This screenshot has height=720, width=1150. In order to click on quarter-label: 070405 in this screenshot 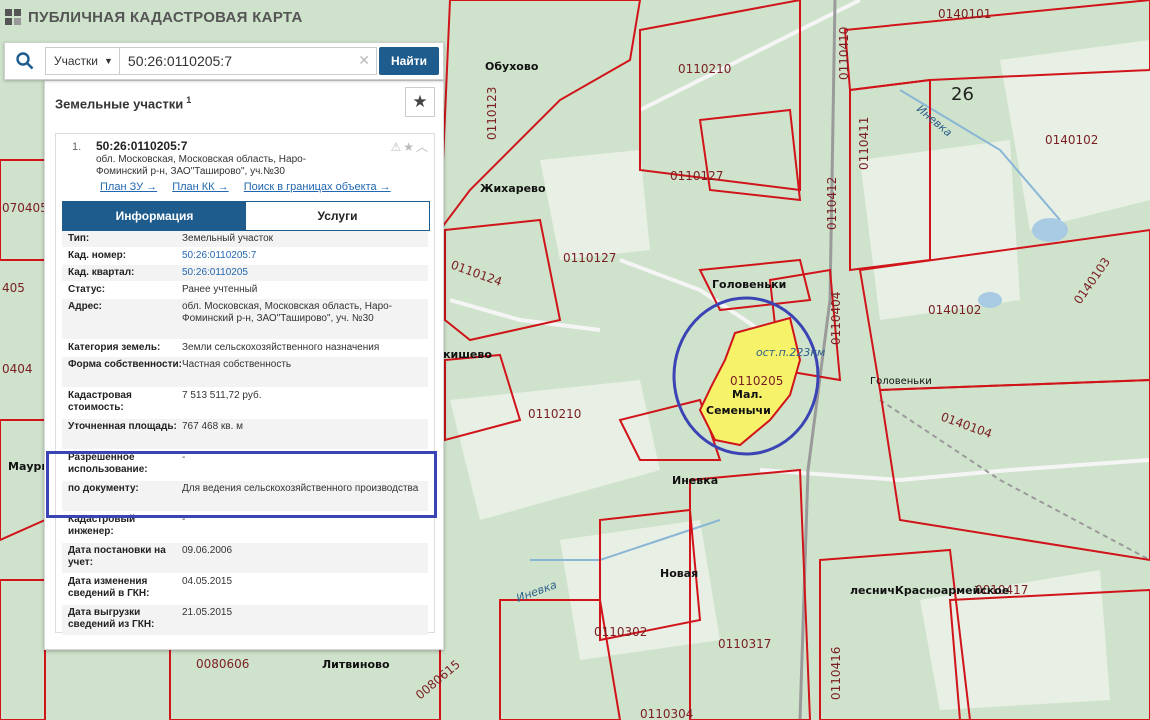, I will do `click(25, 208)`.